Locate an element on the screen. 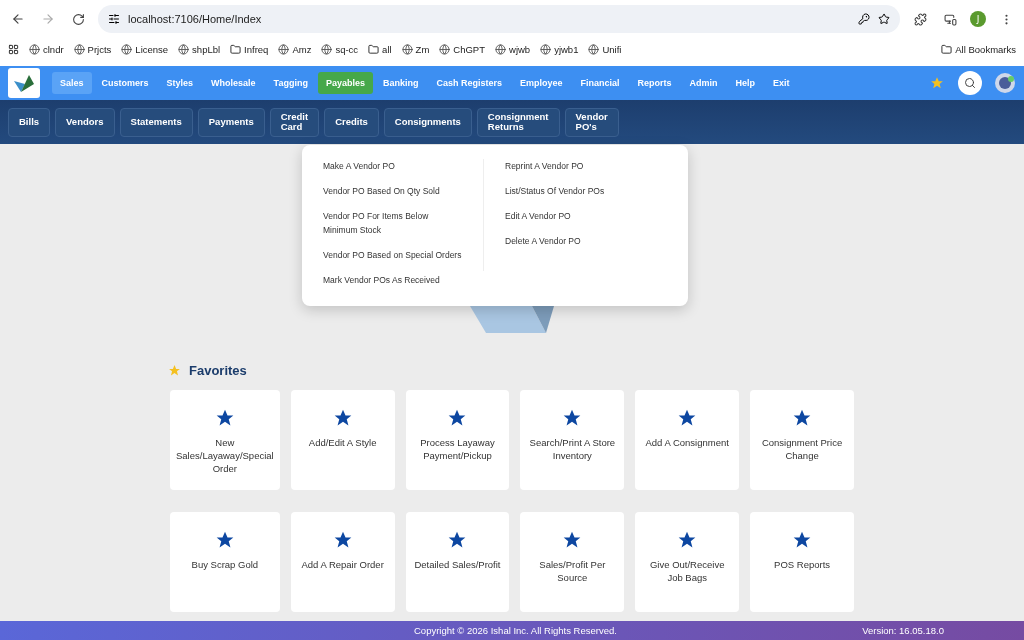 The width and height of the screenshot is (1024, 640). site-settings-icon is located at coordinates (114, 19).